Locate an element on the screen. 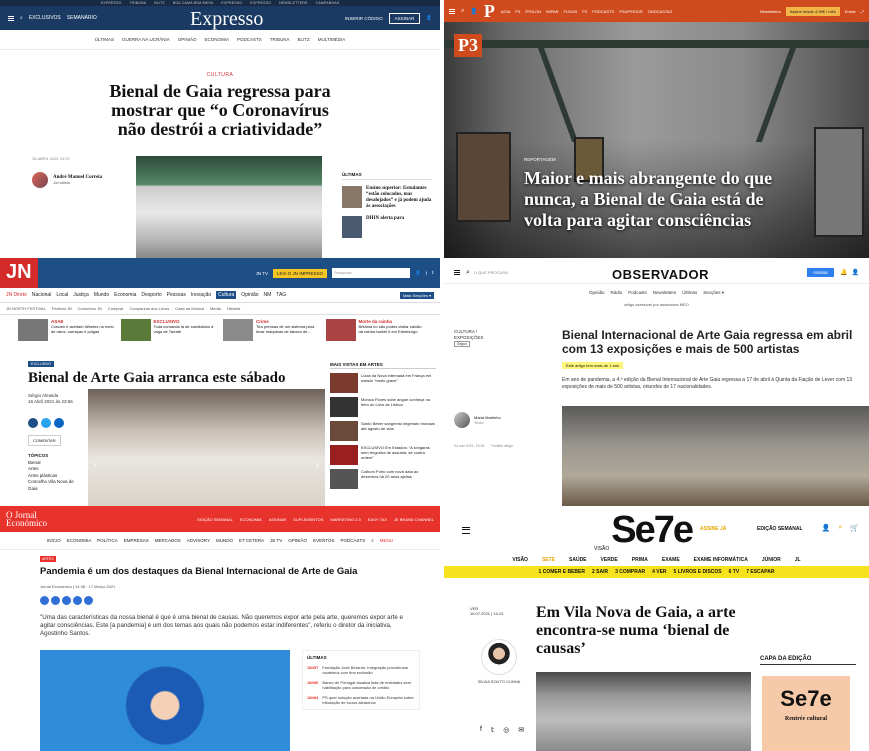 This screenshot has height=751, width=869. comment-button: COMENTAR is located at coordinates (44, 440).